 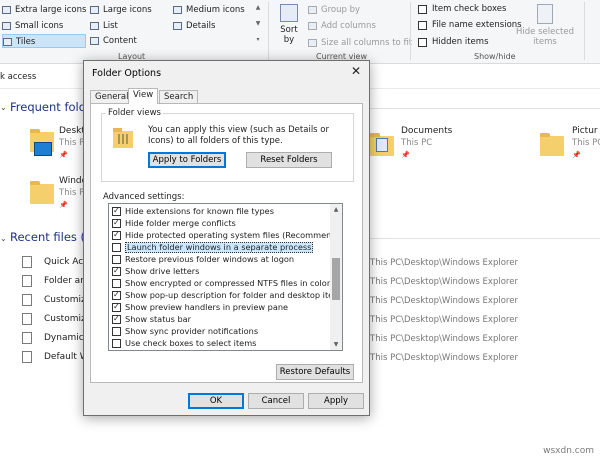 I want to click on frequent-folder-name: Pictur, so click(x=585, y=131).